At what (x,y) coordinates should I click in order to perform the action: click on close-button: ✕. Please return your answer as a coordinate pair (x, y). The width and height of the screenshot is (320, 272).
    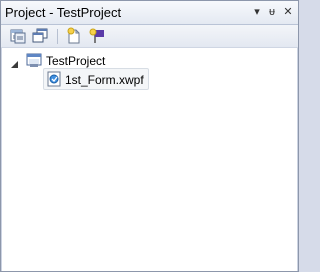
    Looking at the image, I should click on (288, 12).